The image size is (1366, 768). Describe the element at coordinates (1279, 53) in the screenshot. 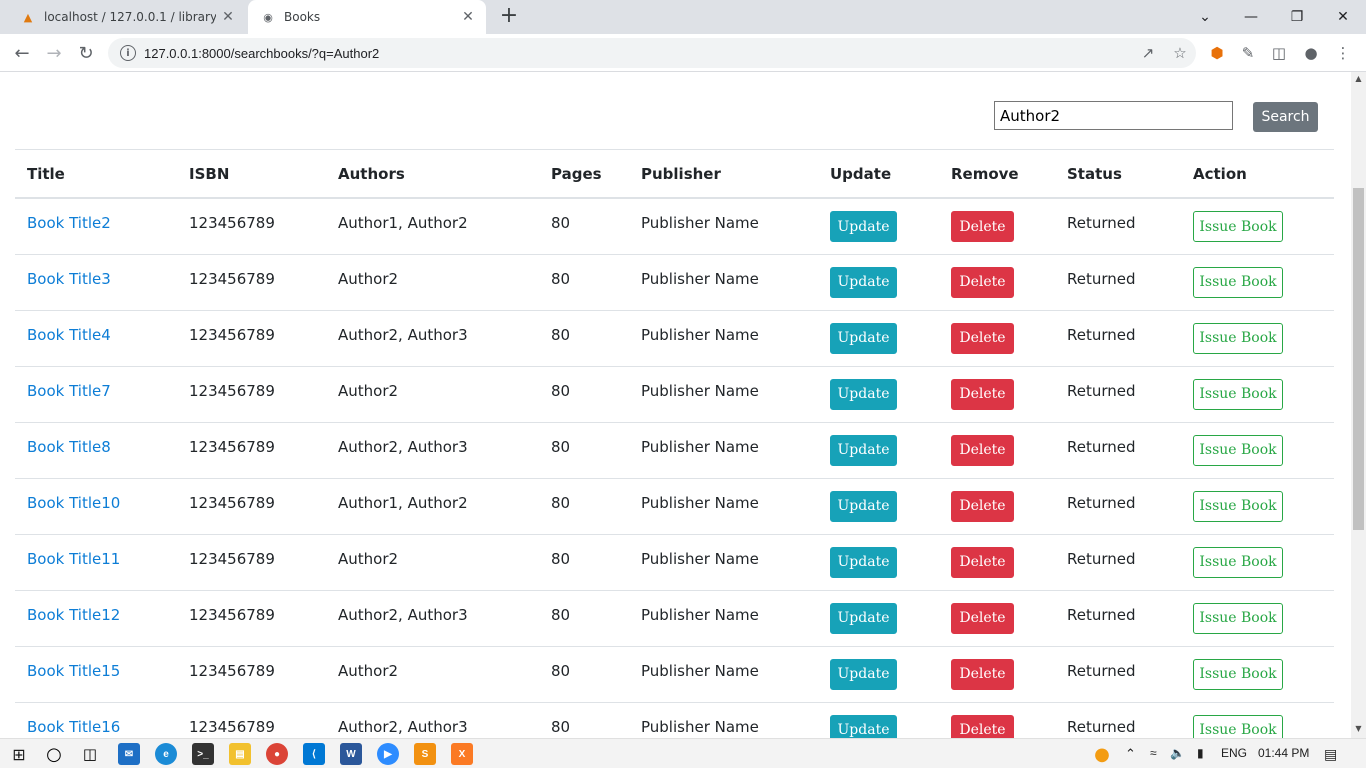

I see `side-panel-icon: ◫` at that location.